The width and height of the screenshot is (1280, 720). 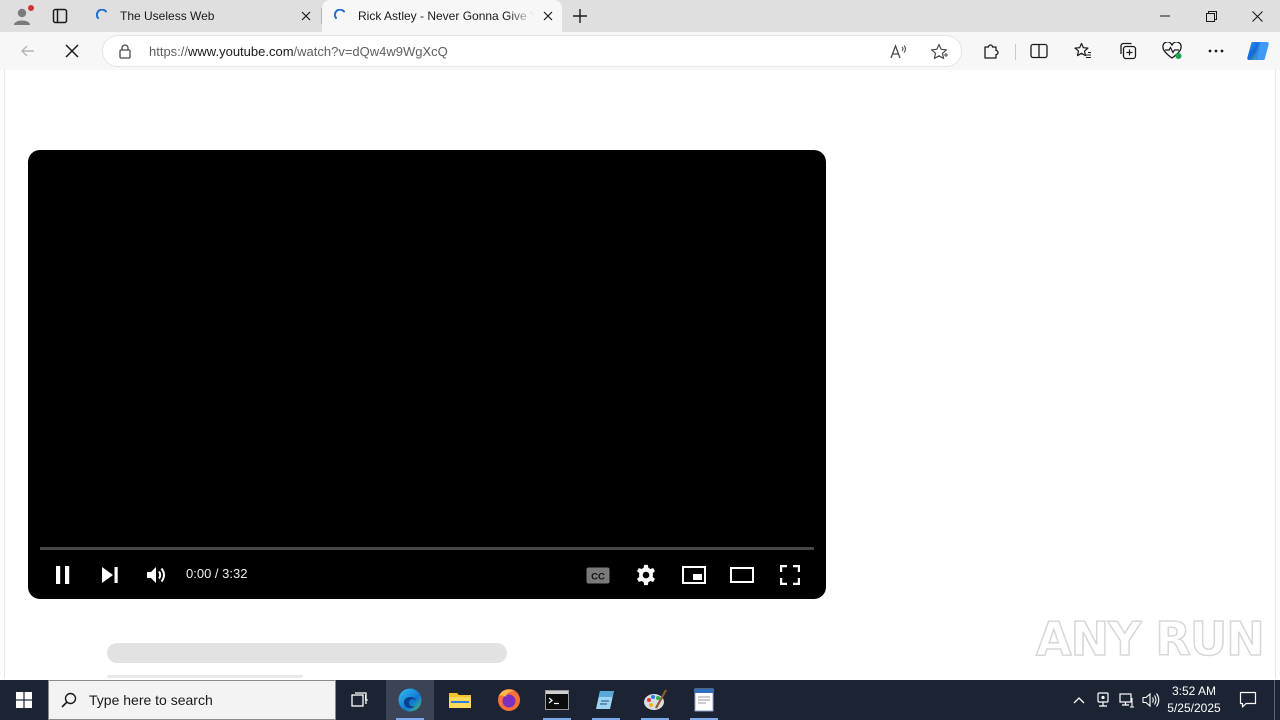 I want to click on extensions-button, so click(x=991, y=51).